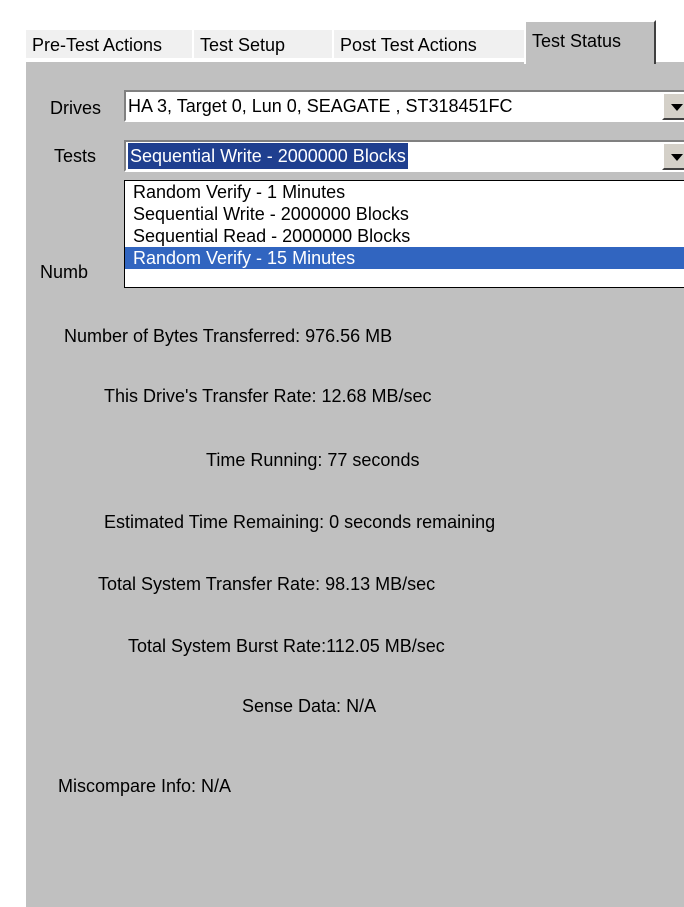 The height and width of the screenshot is (907, 684). Describe the element at coordinates (145, 786) in the screenshot. I see `miscompare-info: Miscompare Info: N/A` at that location.